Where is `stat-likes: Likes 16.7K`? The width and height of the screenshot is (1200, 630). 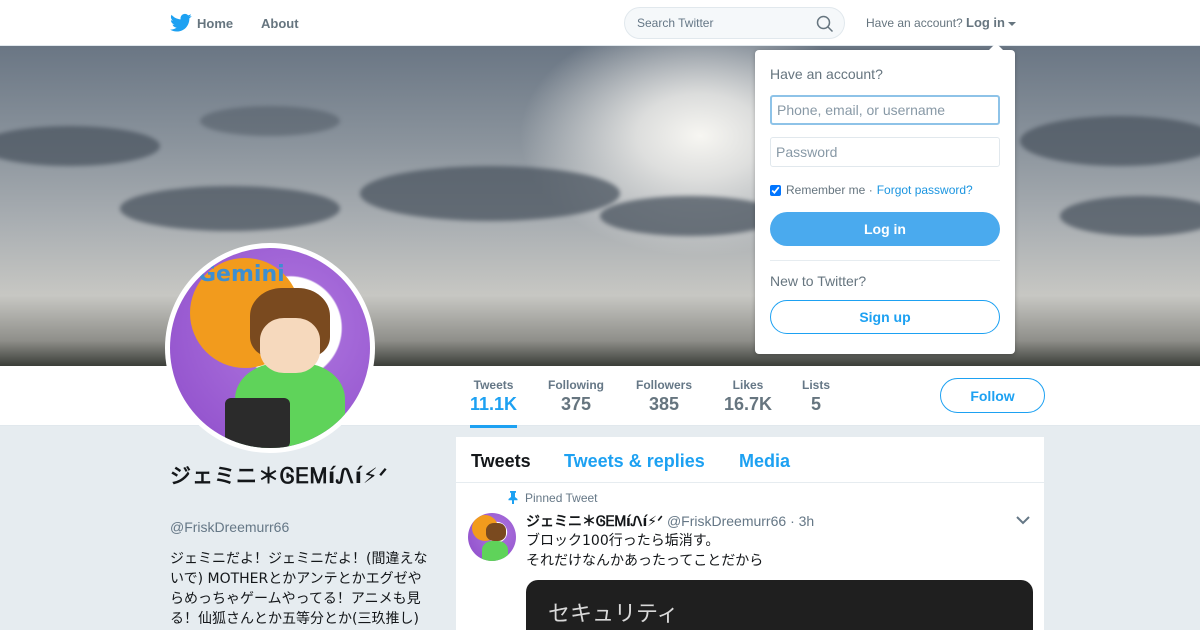 stat-likes: Likes 16.7K is located at coordinates (748, 396).